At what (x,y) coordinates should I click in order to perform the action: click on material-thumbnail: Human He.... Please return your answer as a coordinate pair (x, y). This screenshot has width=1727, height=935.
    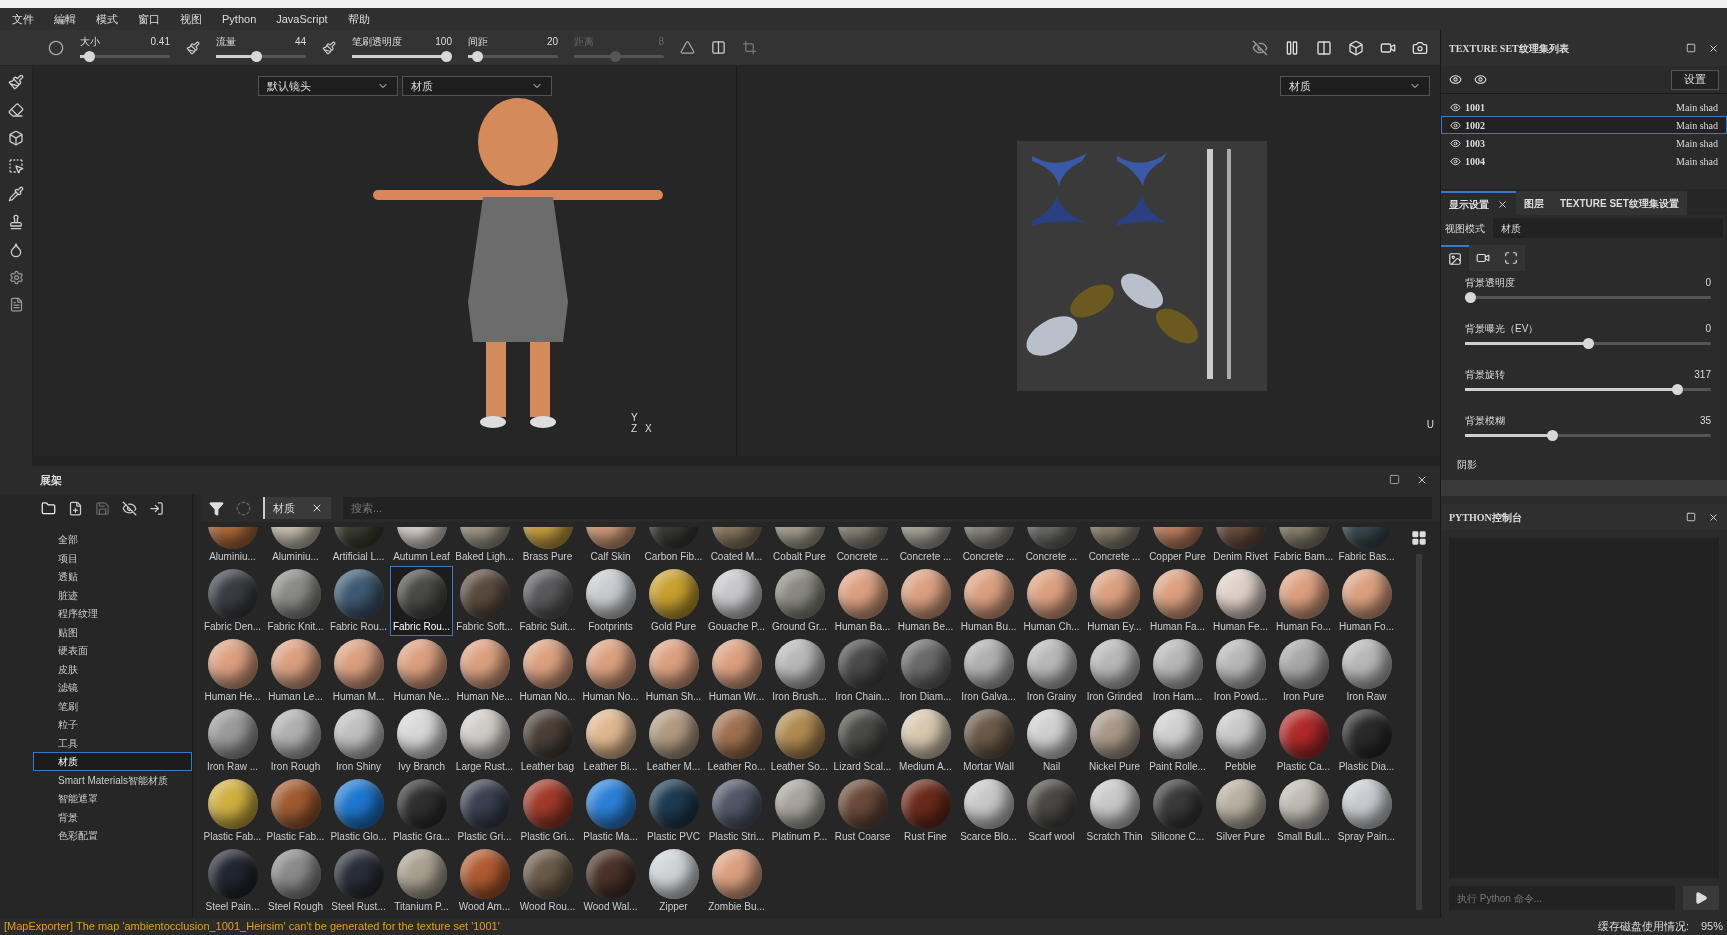
    Looking at the image, I should click on (232, 671).